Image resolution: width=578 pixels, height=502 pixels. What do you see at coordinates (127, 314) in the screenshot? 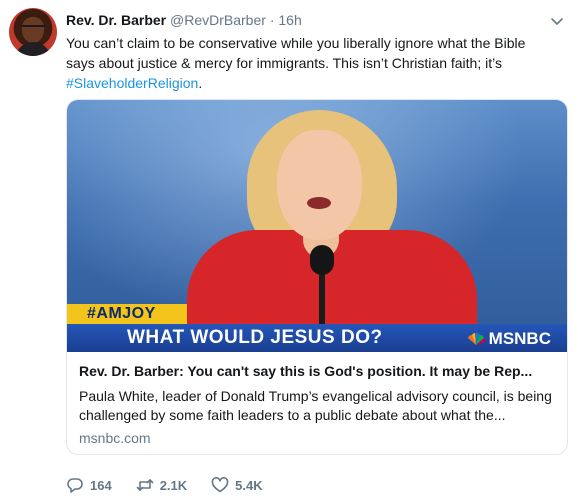
I see `show-tag: #AMJOY` at bounding box center [127, 314].